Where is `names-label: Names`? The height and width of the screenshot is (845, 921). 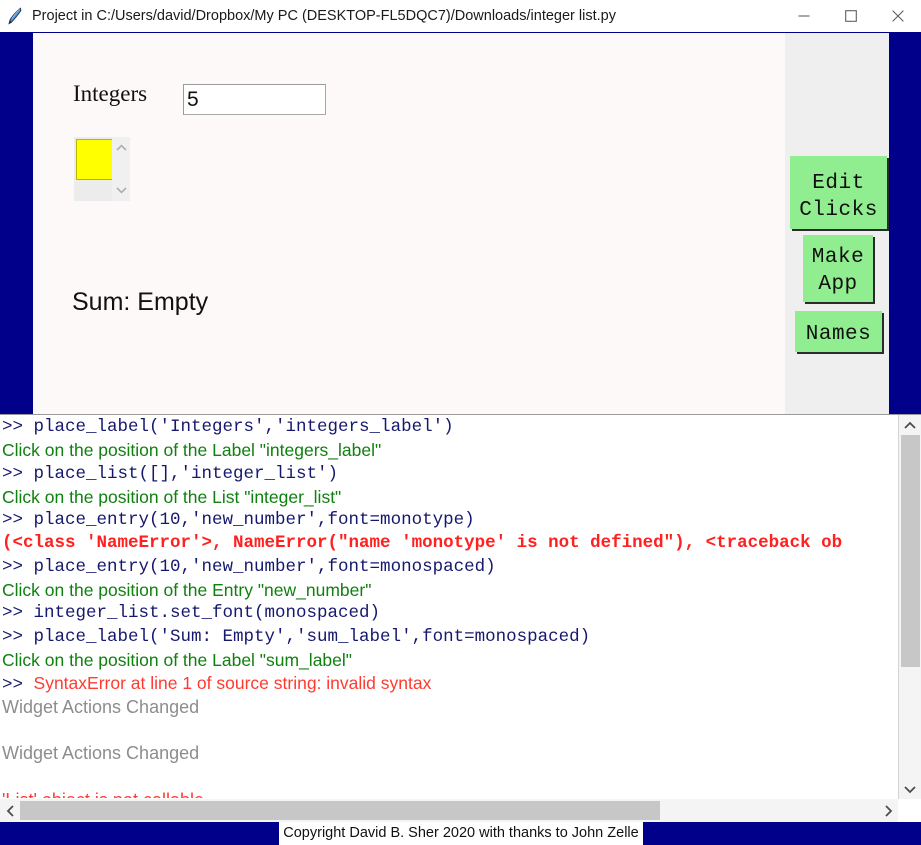
names-label: Names is located at coordinates (838, 334).